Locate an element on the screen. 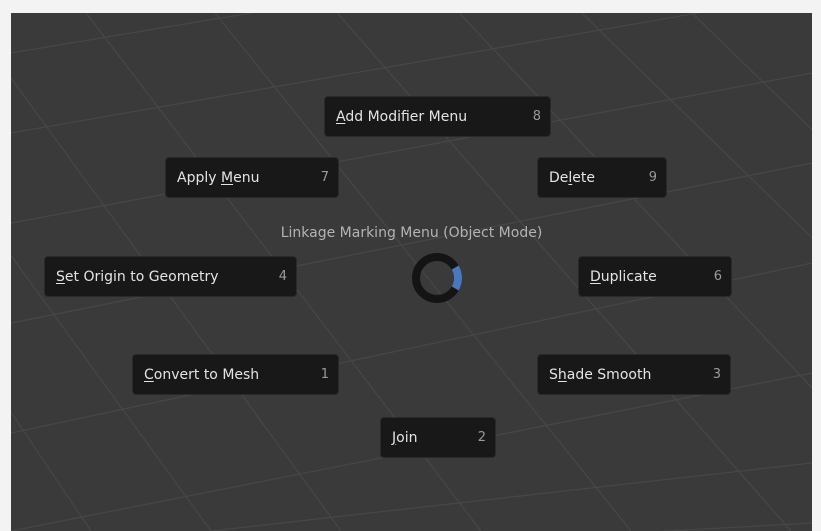 The width and height of the screenshot is (821, 531). convert-to-mesh-button: Convert to Mesh 1 is located at coordinates (235, 374).